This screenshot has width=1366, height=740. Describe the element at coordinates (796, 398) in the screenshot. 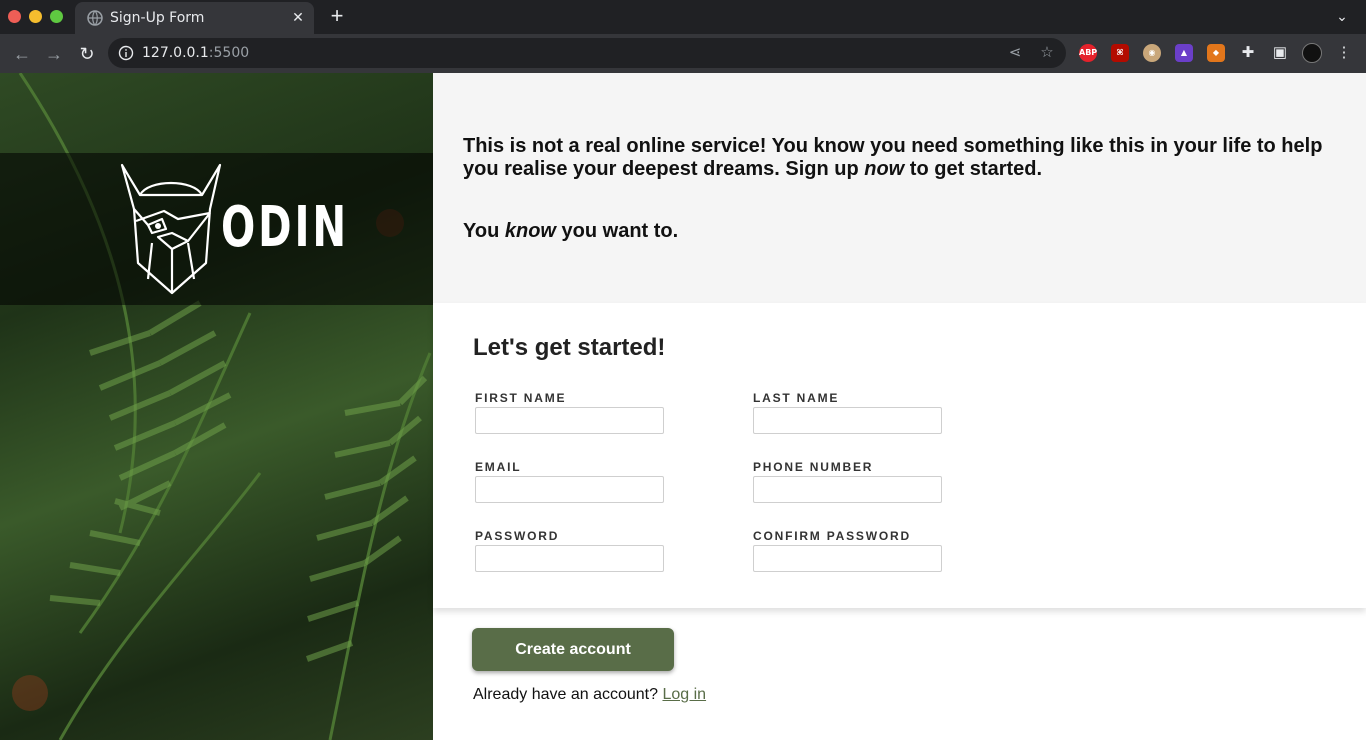

I see `last-name-label: LAST NAME` at that location.